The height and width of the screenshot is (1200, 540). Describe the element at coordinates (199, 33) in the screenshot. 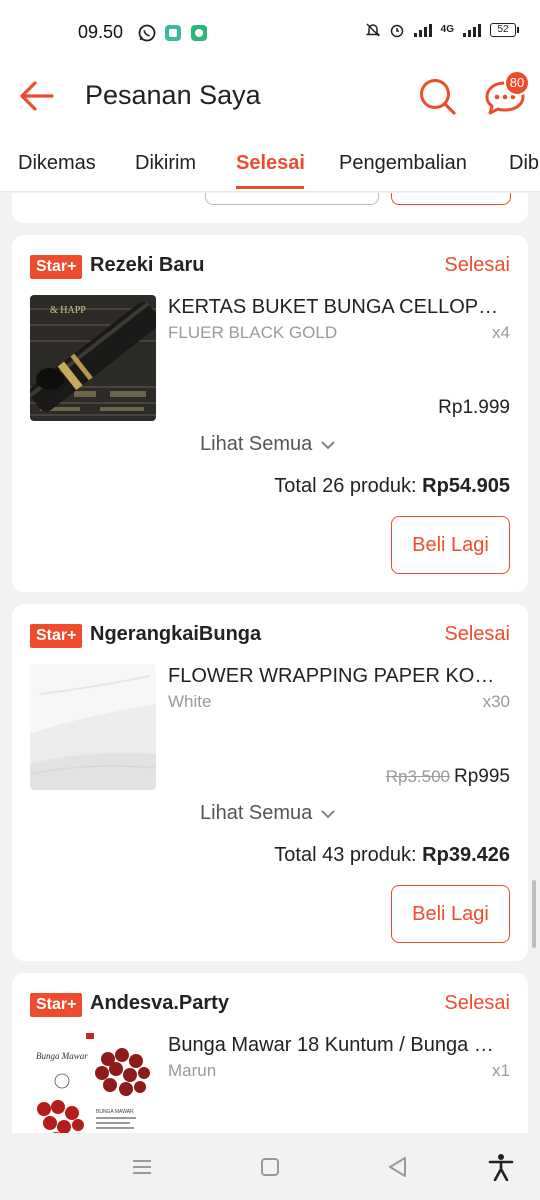

I see `message-app-icon` at that location.